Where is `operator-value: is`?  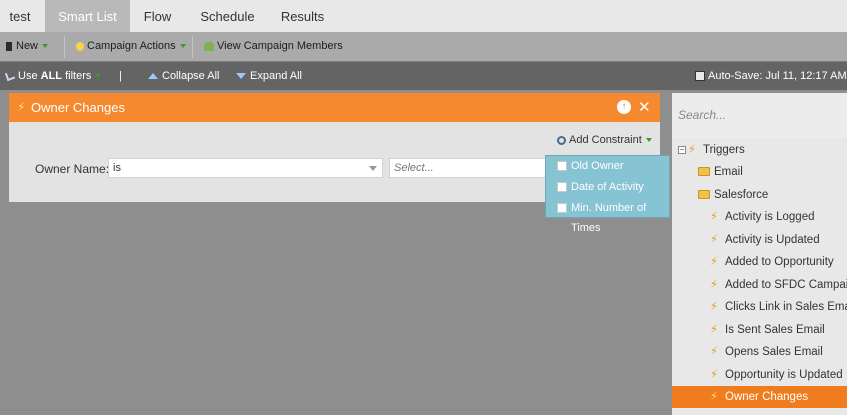
operator-value: is is located at coordinates (117, 168).